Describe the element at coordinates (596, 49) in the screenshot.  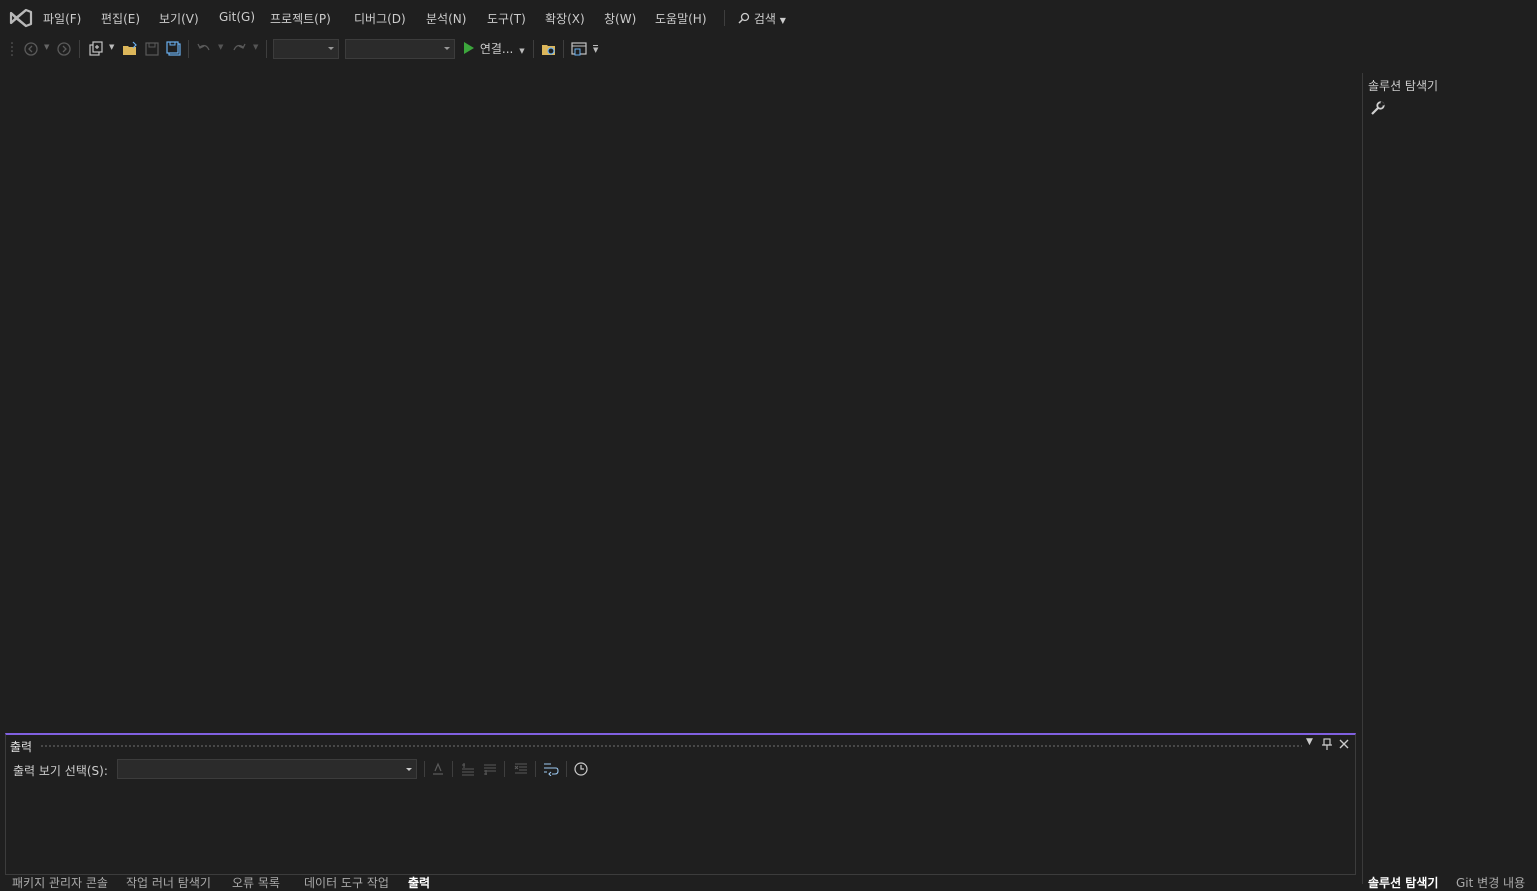
I see `toolbar-overflow-icon: ▼` at that location.